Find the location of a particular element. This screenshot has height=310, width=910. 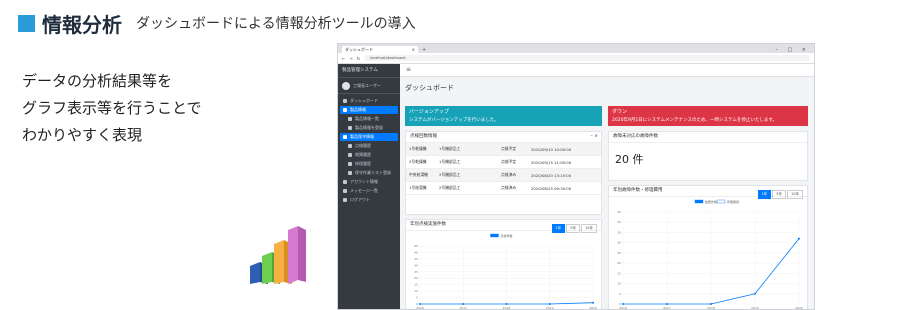

sidebar-item: メッセージ一覧 is located at coordinates (369, 191).